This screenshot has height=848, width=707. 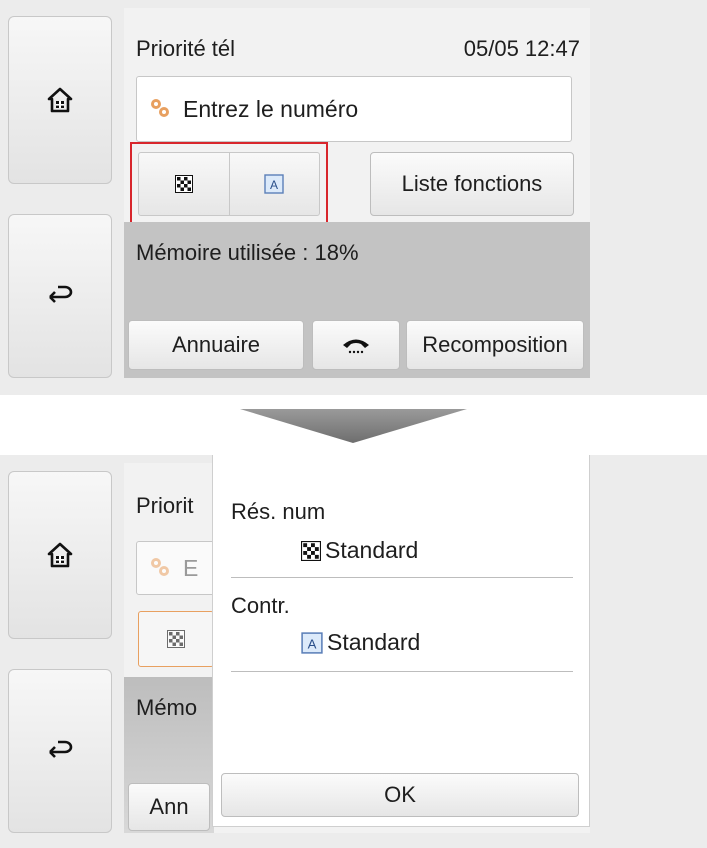 I want to click on fax-settings-highlight: A, so click(x=229, y=185).